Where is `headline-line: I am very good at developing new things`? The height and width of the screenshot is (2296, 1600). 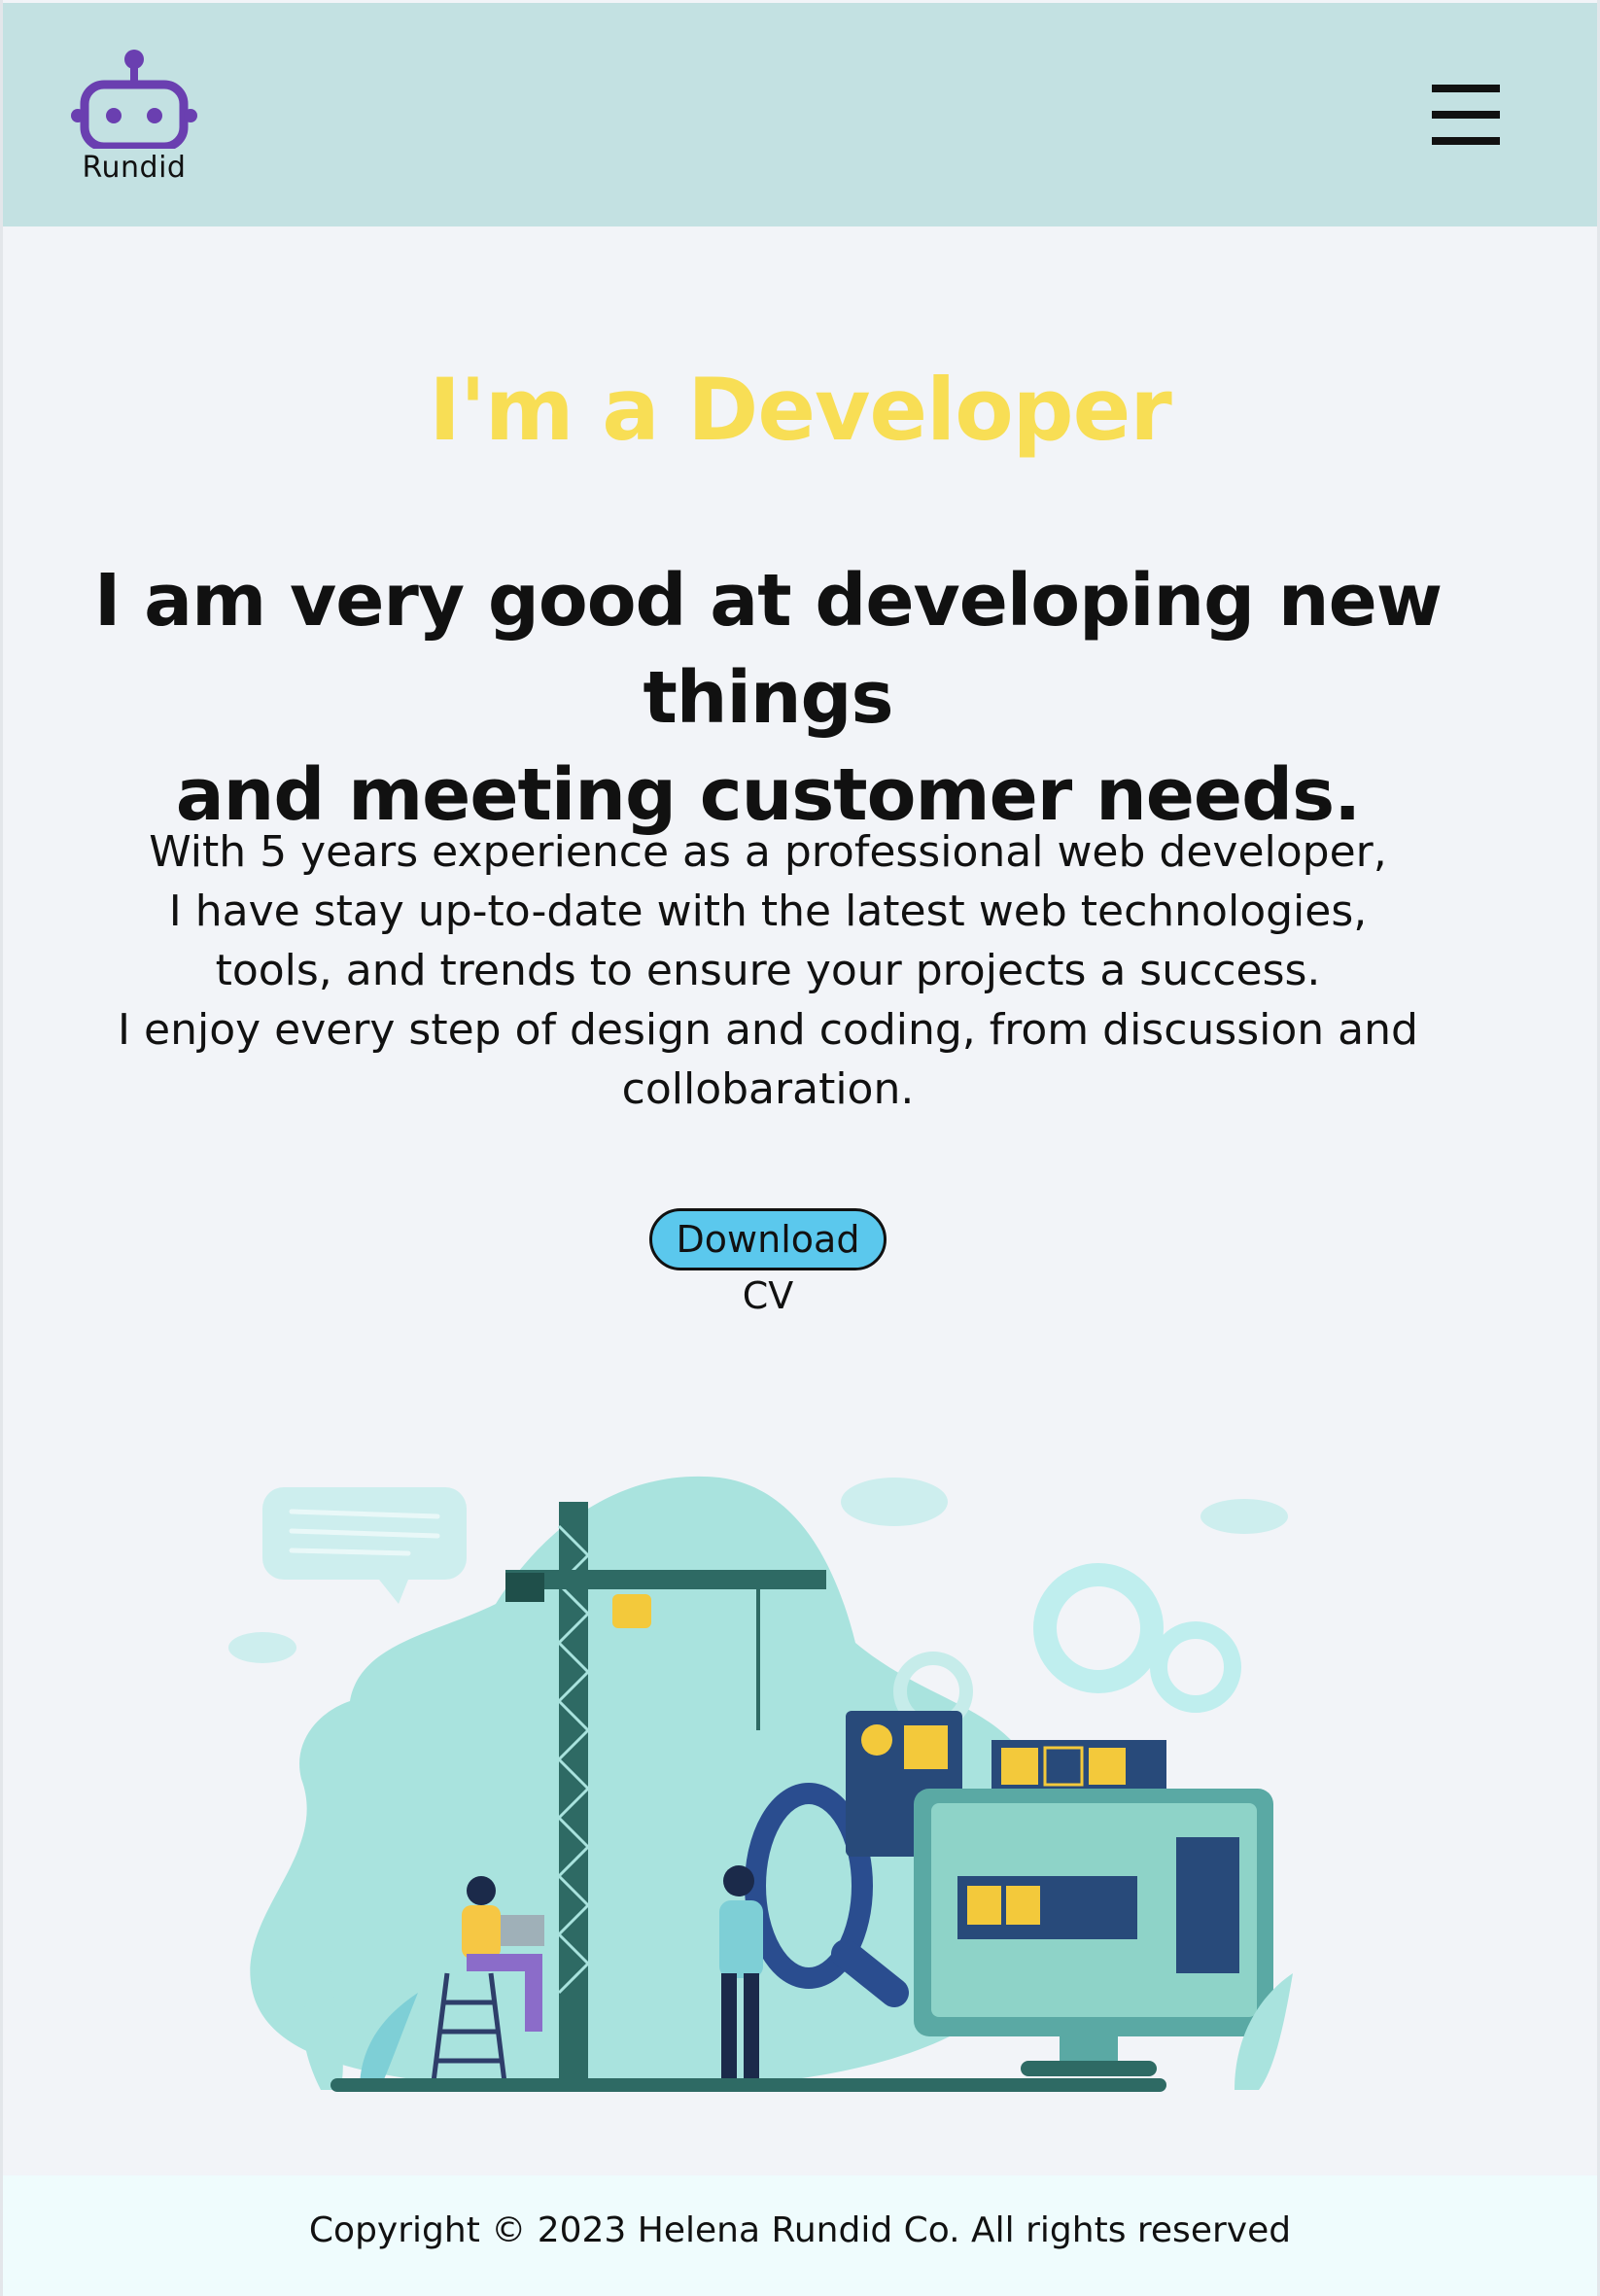 headline-line: I am very good at developing new things is located at coordinates (768, 649).